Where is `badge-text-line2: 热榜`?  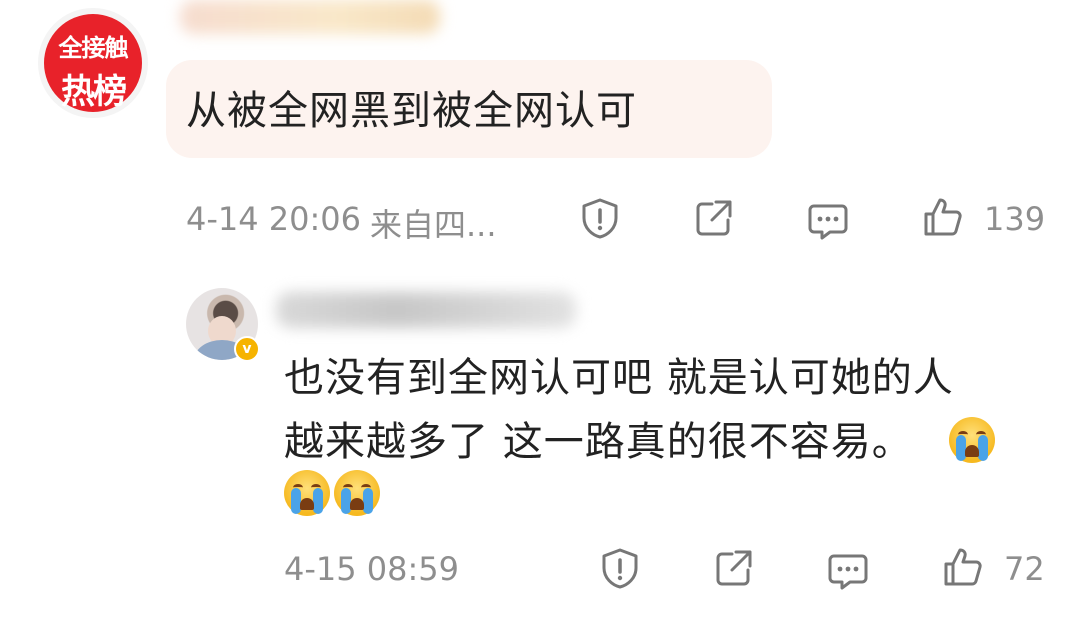 badge-text-line2: 热榜 is located at coordinates (94, 92).